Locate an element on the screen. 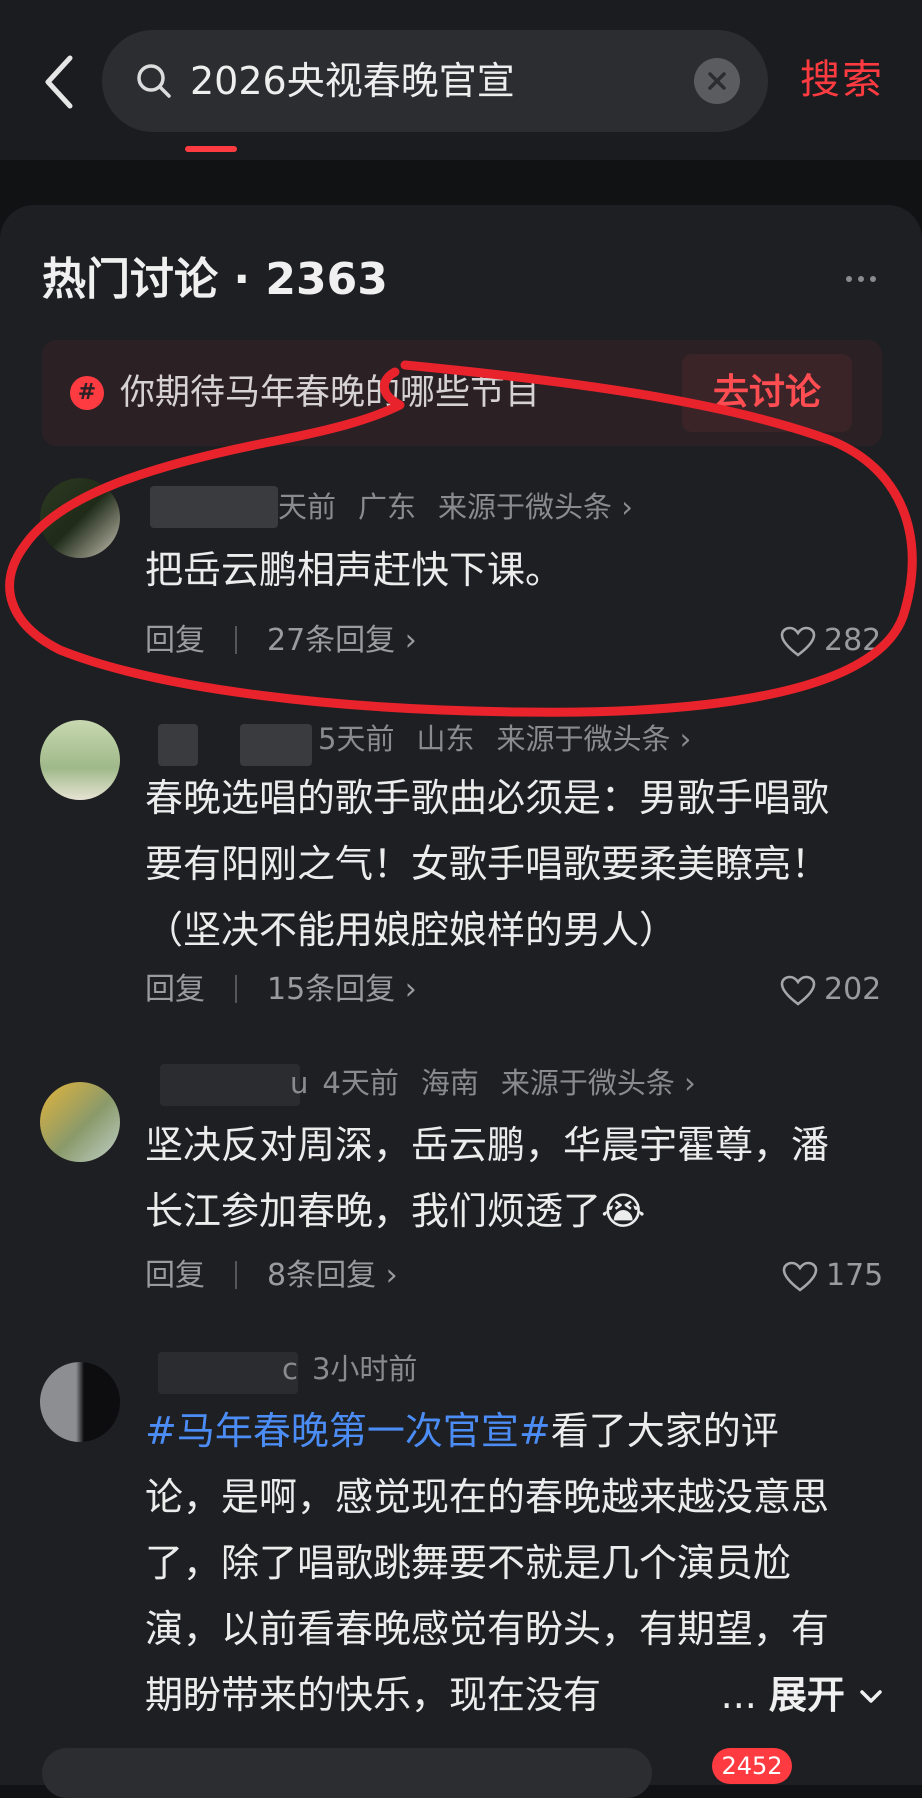  comment-text-line: 要有阳刚之气！女歌手唱歌要柔美瞭亮！ is located at coordinates (487, 864).